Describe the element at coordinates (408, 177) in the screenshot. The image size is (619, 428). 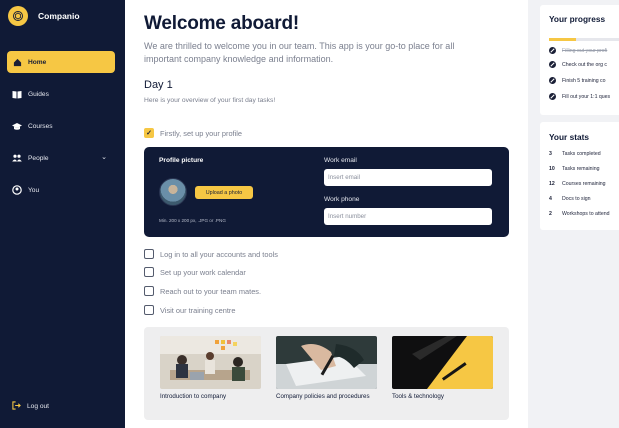
I see `work-email-field: Insert email` at that location.